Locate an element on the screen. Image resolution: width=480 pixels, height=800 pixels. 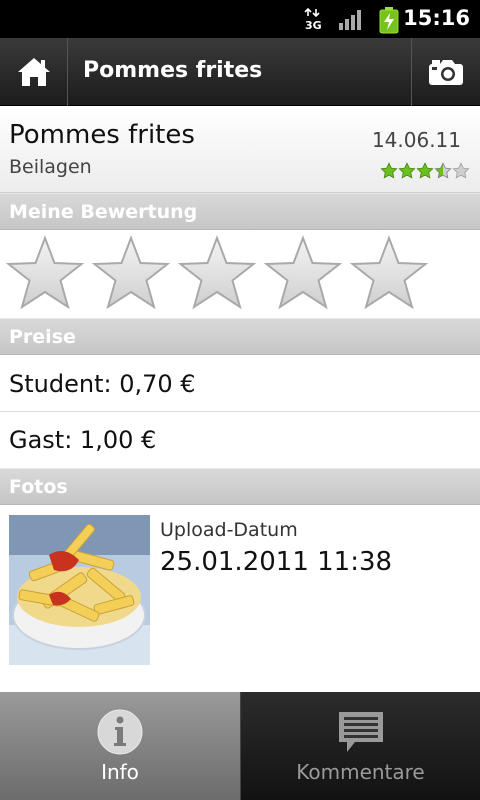
rating-star-4-icon is located at coordinates (303, 273).